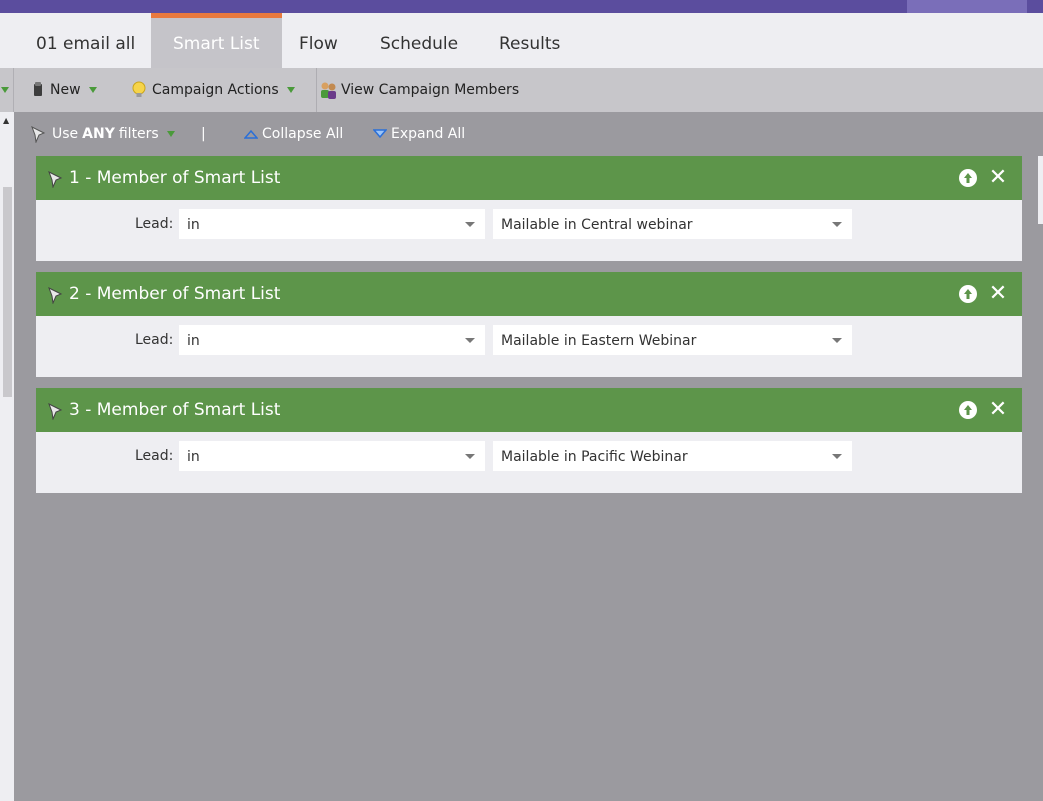 Image resolution: width=1043 pixels, height=801 pixels. What do you see at coordinates (7, 456) in the screenshot?
I see `left-scrollbar: ▲` at bounding box center [7, 456].